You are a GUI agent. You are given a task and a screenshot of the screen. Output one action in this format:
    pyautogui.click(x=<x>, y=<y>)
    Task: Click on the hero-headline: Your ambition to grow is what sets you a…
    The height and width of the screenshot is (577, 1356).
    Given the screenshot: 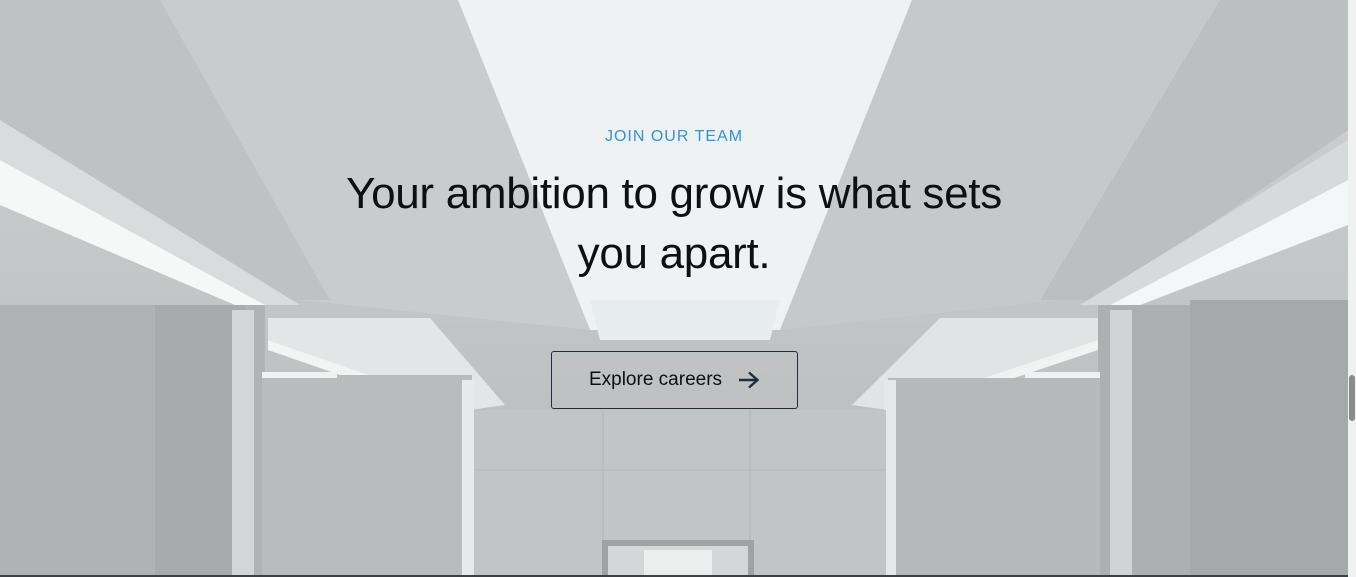 What is the action you would take?
    pyautogui.click(x=674, y=223)
    